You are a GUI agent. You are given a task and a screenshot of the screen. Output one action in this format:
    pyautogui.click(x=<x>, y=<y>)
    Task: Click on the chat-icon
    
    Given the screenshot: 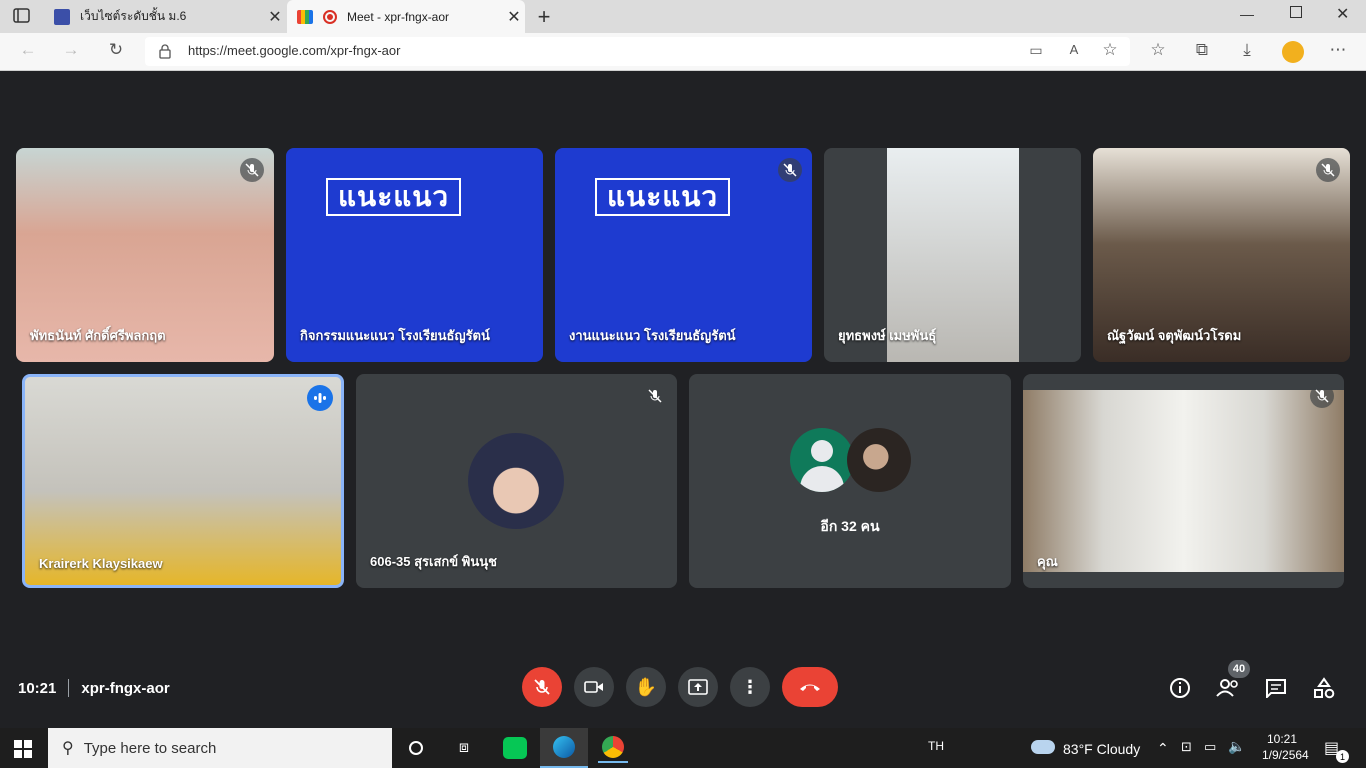 What is the action you would take?
    pyautogui.click(x=1276, y=688)
    